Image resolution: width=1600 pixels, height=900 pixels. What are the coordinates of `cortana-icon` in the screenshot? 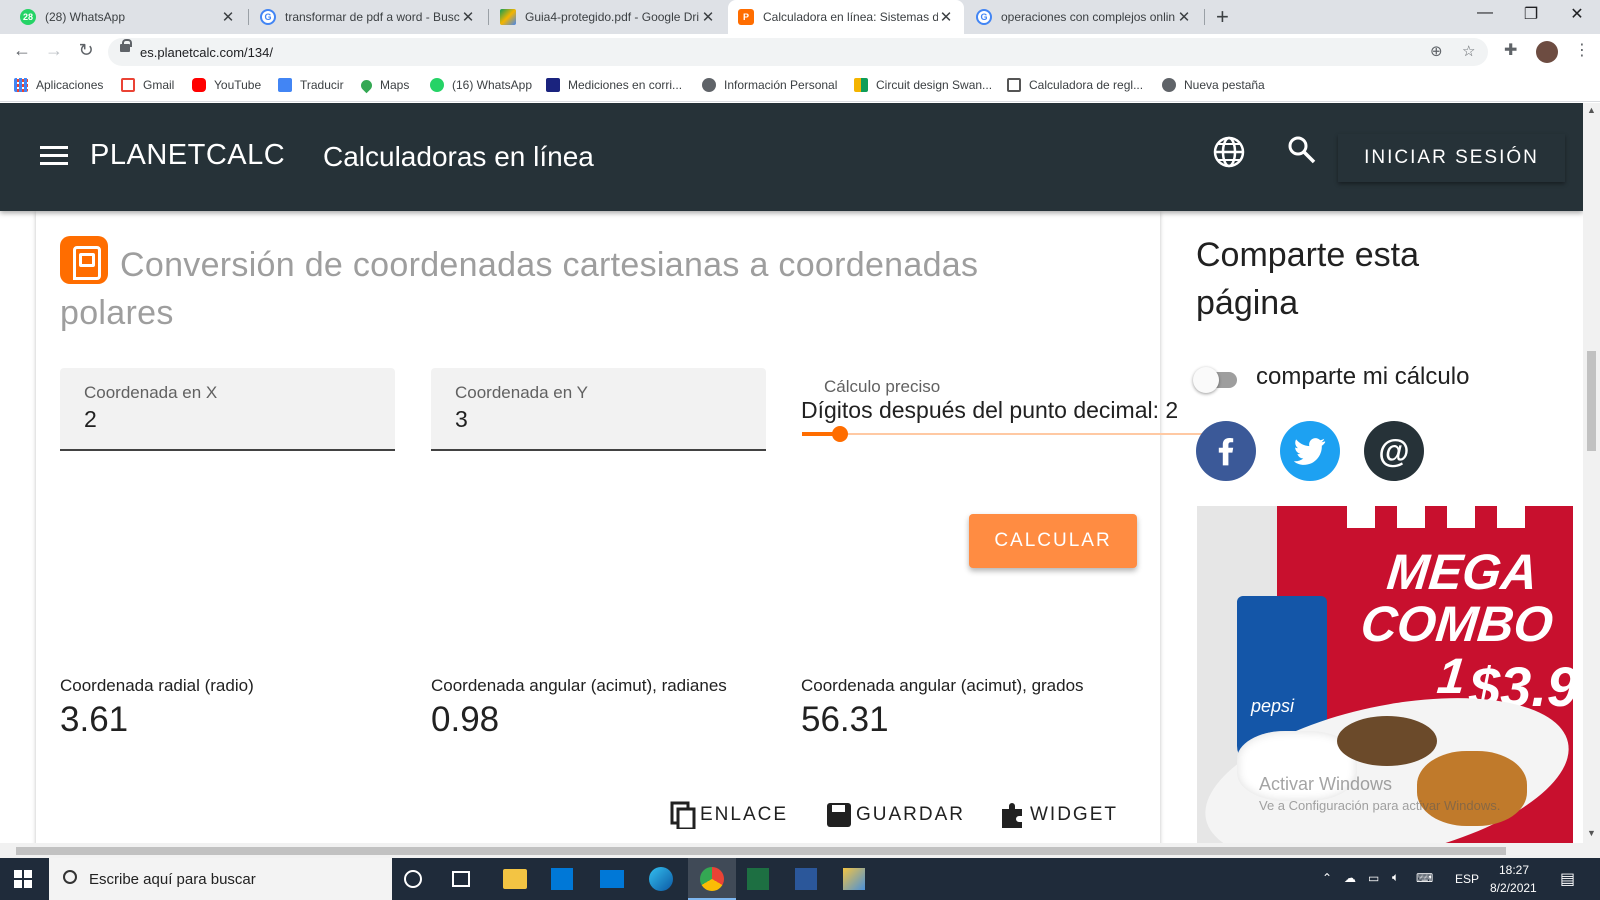 It's located at (413, 879).